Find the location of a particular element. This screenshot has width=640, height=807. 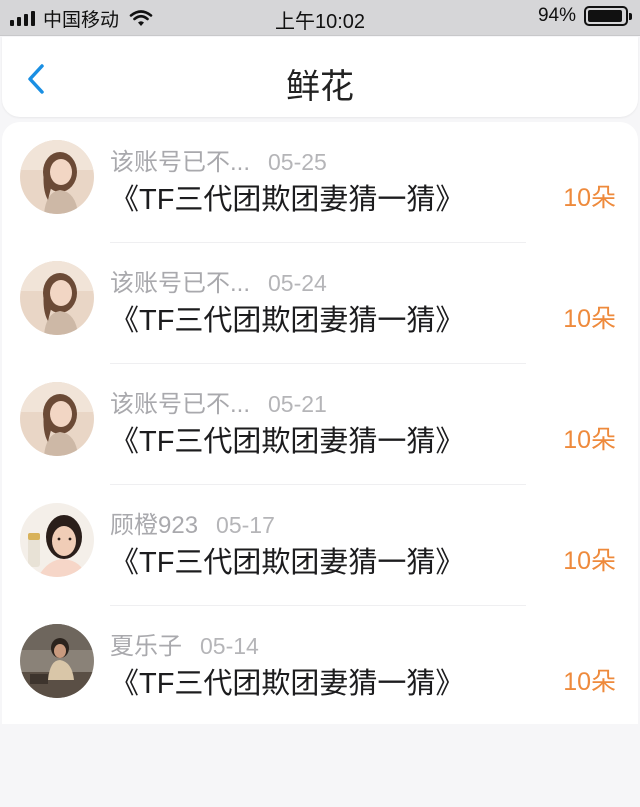

gift-date: 05-24 is located at coordinates (297, 283).